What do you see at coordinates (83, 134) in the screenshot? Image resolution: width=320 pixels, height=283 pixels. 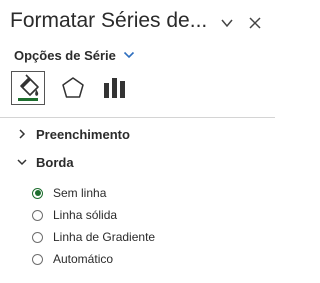 I see `section-fill-label: Preenchimento` at bounding box center [83, 134].